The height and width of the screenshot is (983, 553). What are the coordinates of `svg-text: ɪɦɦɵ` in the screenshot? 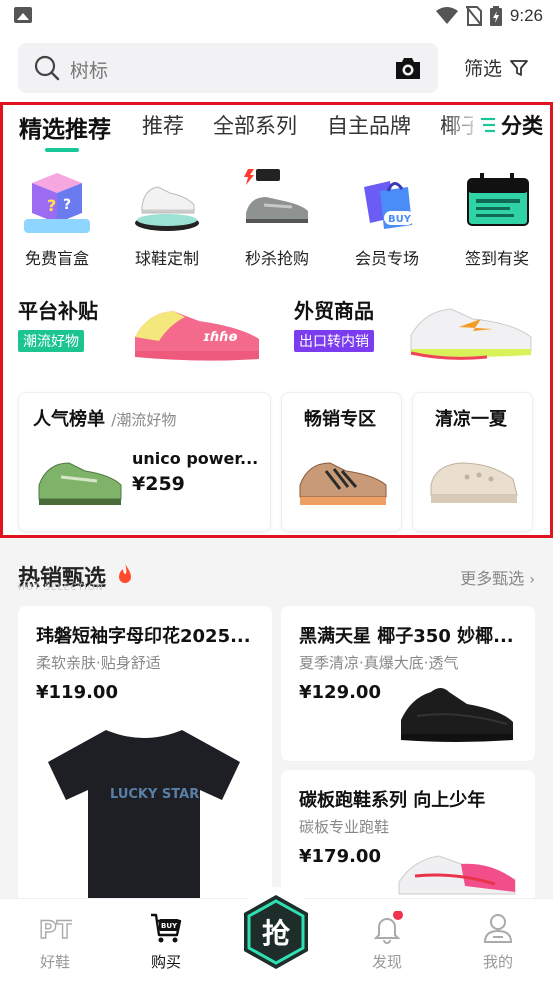 It's located at (220, 337).